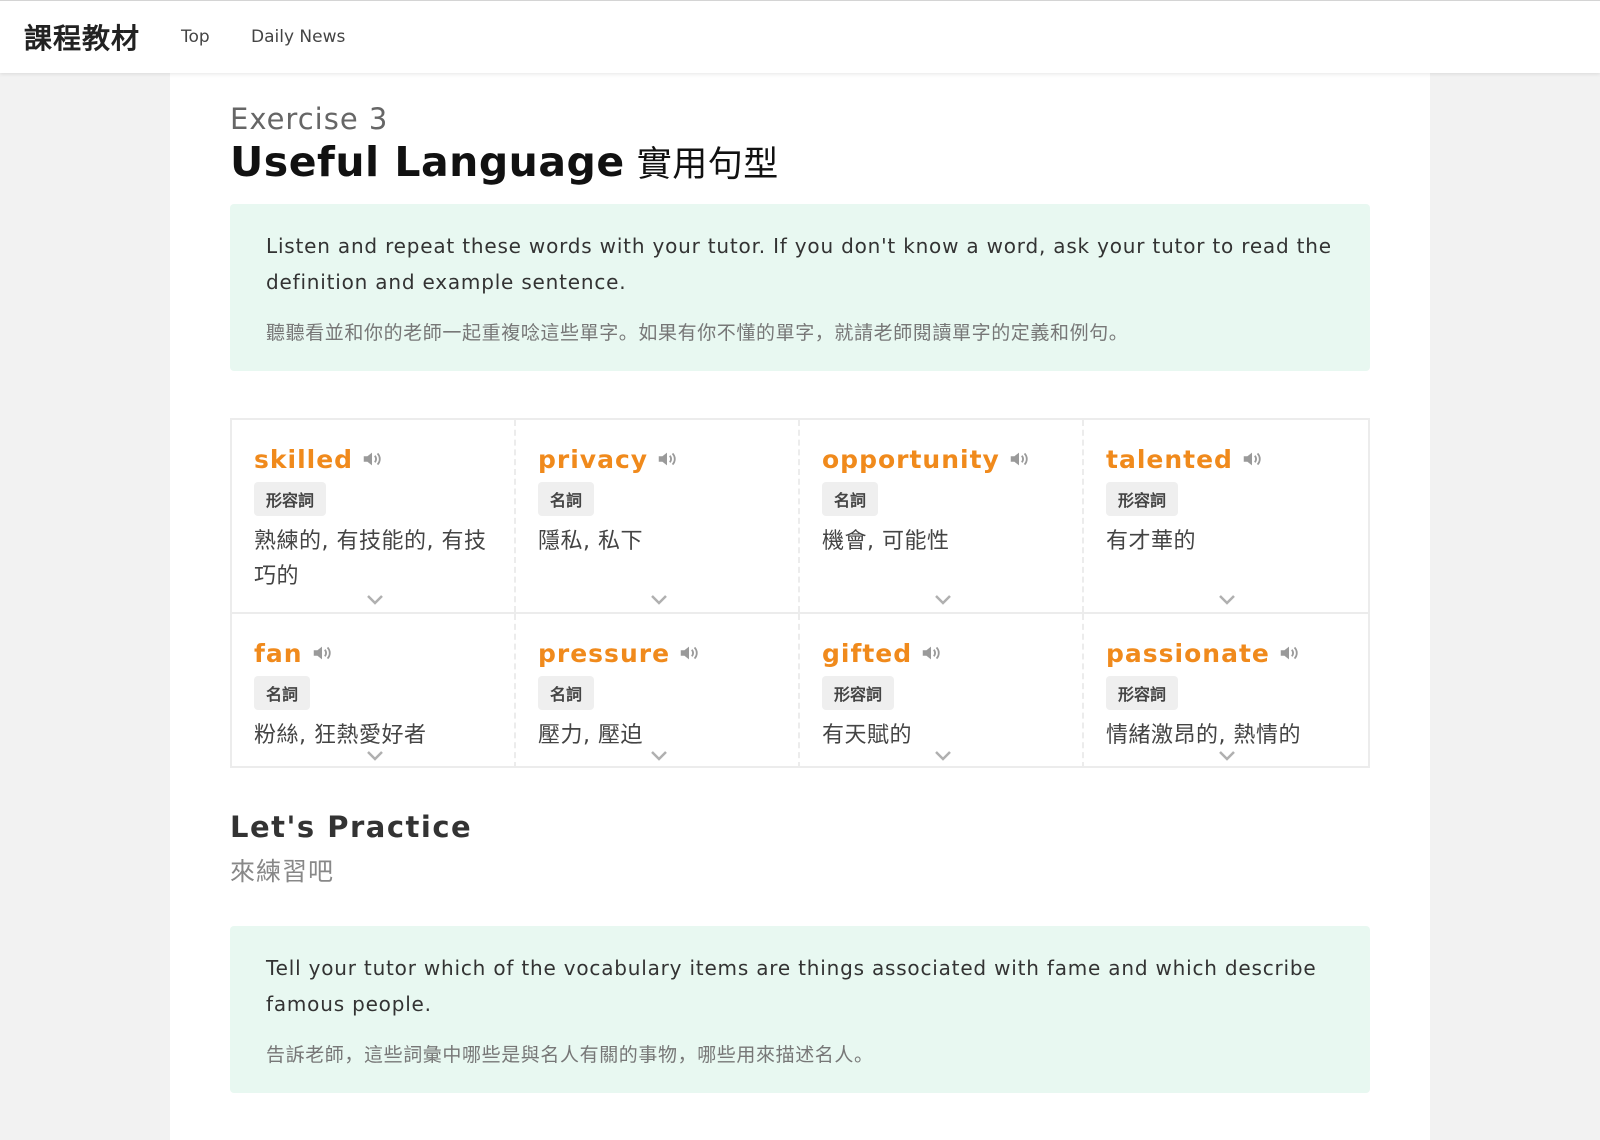  Describe the element at coordinates (867, 653) in the screenshot. I see `vocab-word: gifted` at that location.